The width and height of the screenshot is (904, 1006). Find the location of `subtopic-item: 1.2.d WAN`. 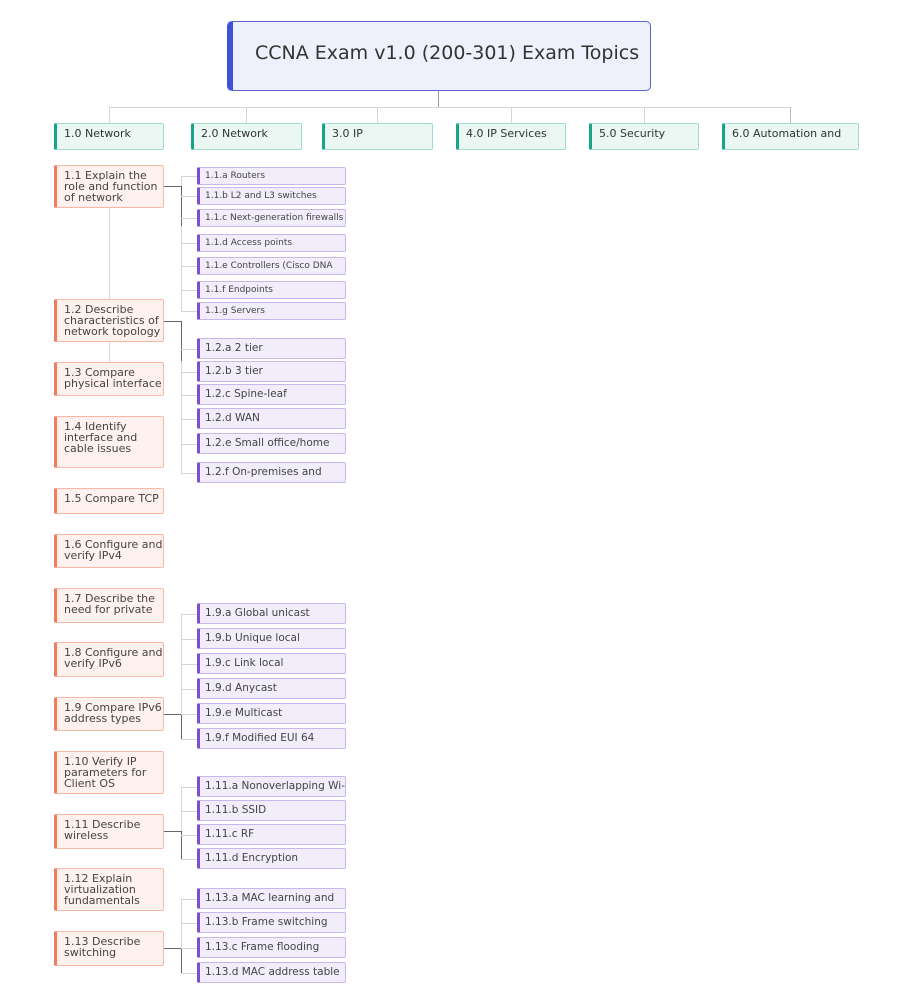

subtopic-item: 1.2.d WAN is located at coordinates (271, 418).